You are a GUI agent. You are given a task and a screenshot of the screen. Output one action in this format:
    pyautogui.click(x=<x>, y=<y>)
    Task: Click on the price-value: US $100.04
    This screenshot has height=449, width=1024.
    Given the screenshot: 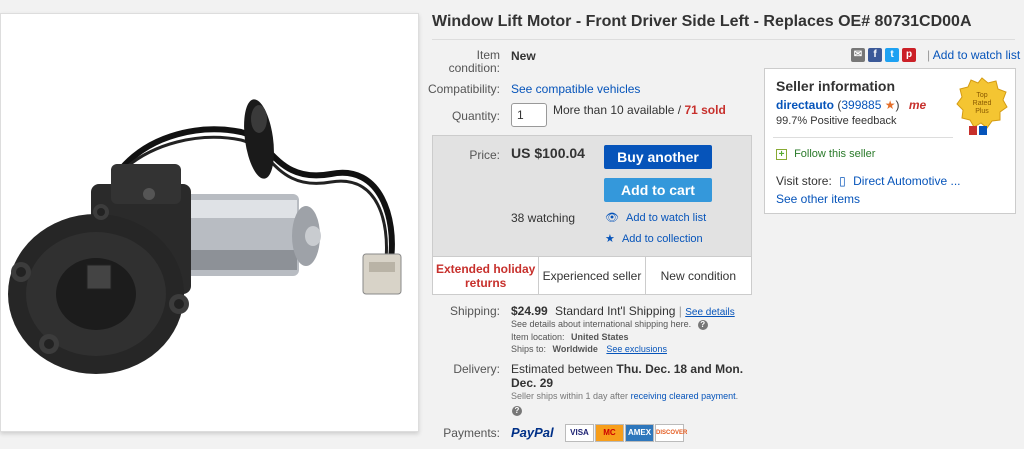 What is the action you would take?
    pyautogui.click(x=548, y=153)
    